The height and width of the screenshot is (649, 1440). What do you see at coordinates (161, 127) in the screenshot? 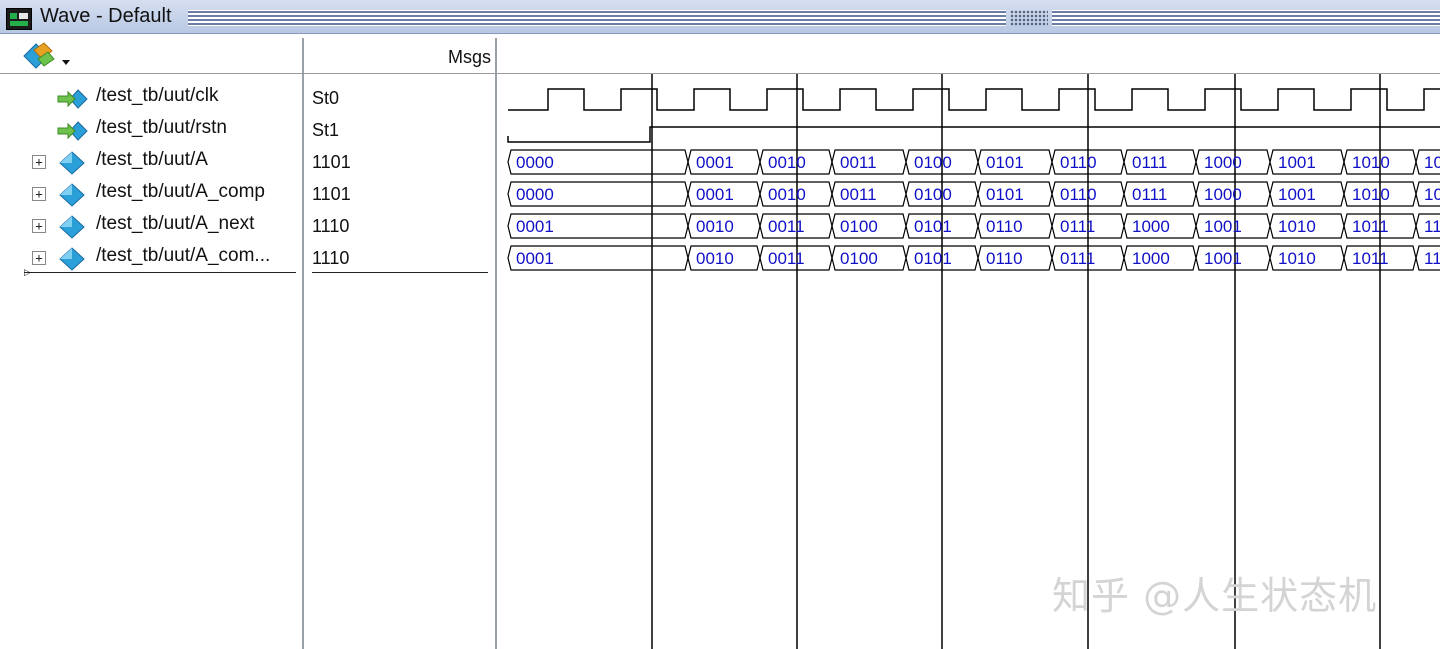
I see `signal-name: /test_tb/uut/rstn` at bounding box center [161, 127].